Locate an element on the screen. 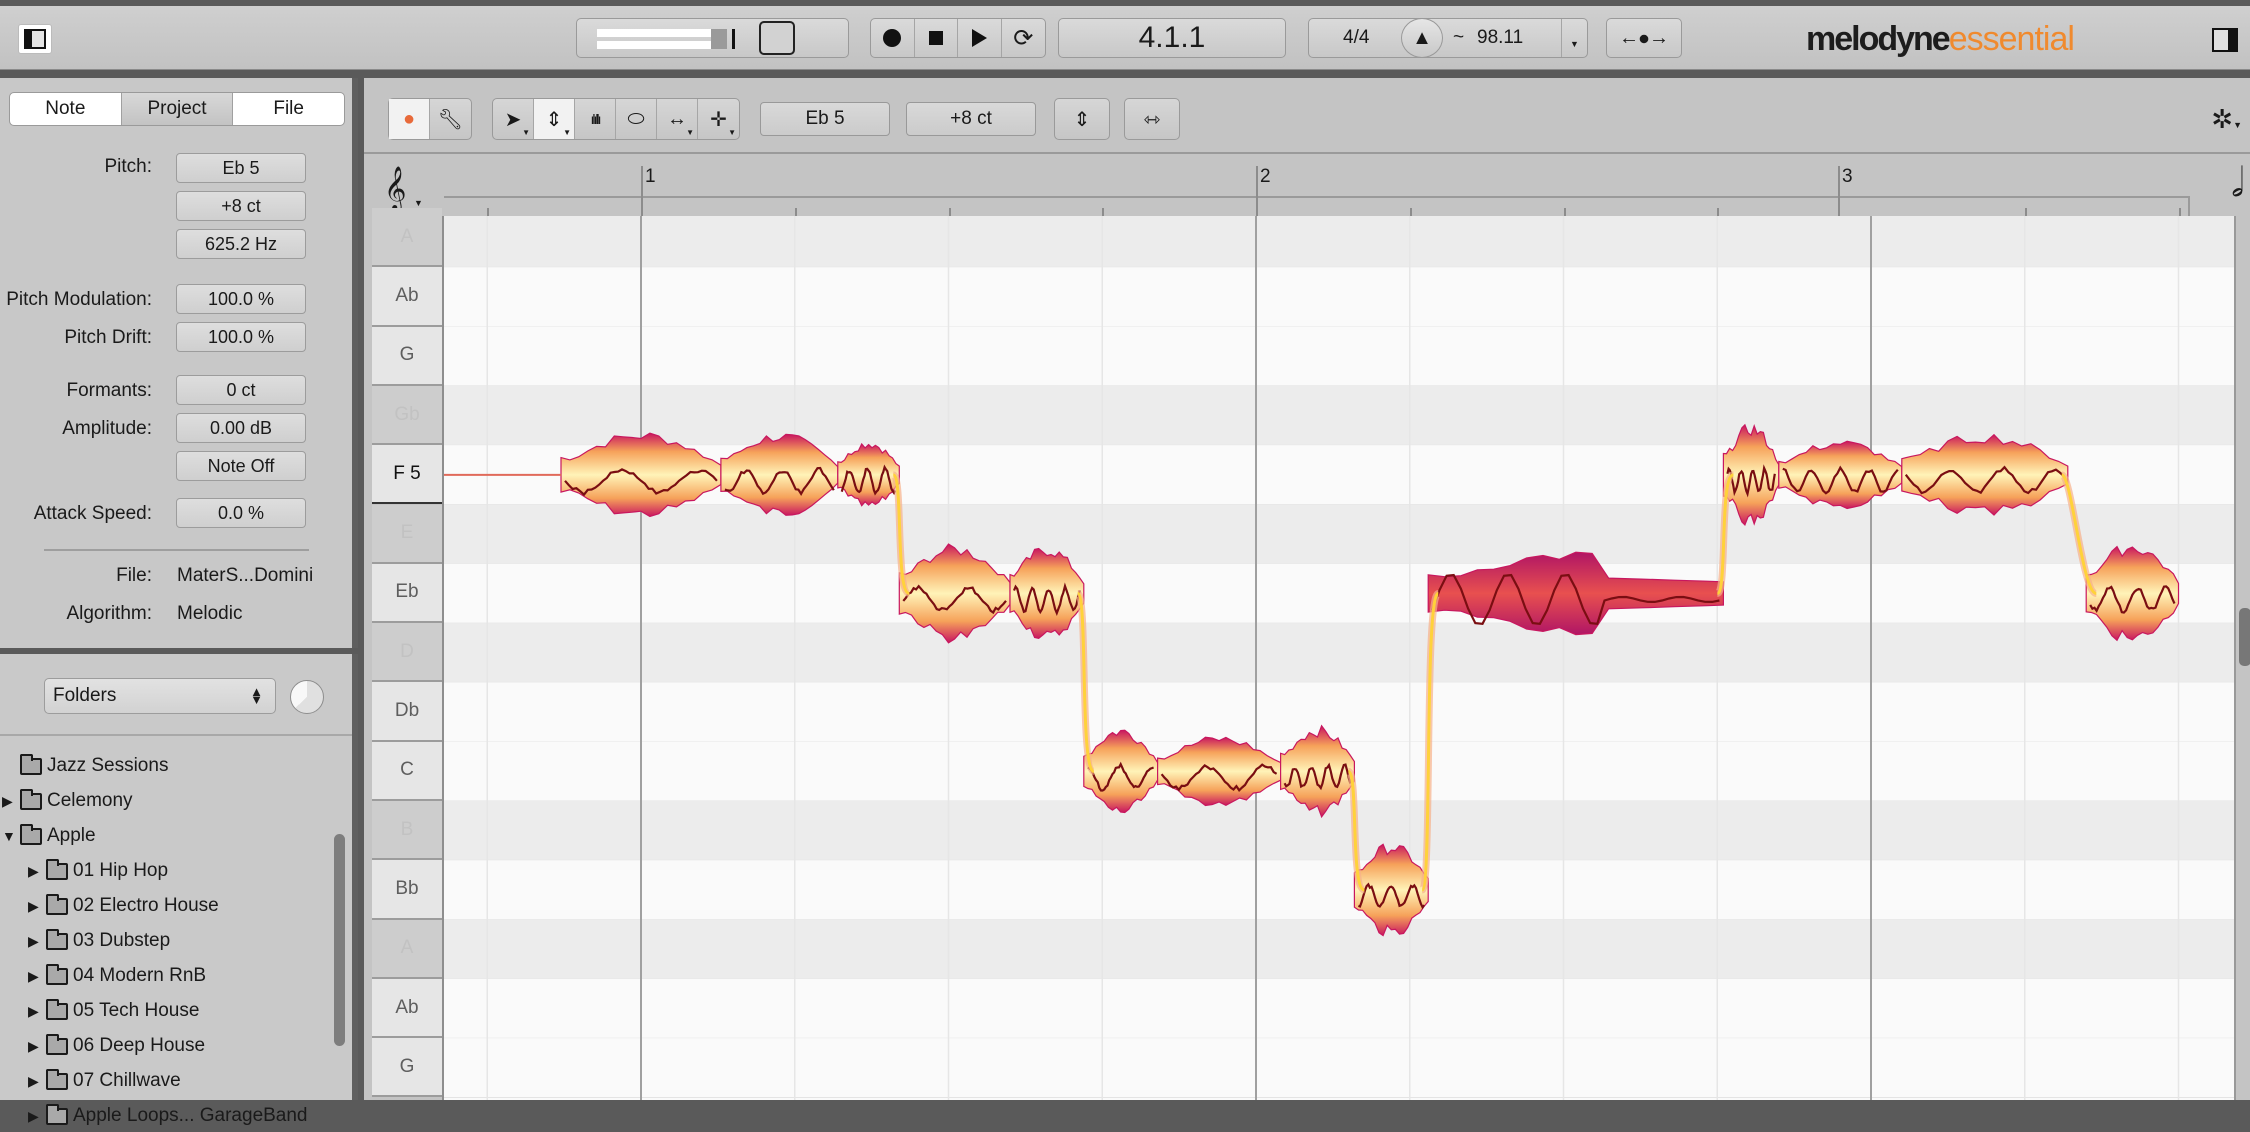  tab-file: File is located at coordinates (288, 109).